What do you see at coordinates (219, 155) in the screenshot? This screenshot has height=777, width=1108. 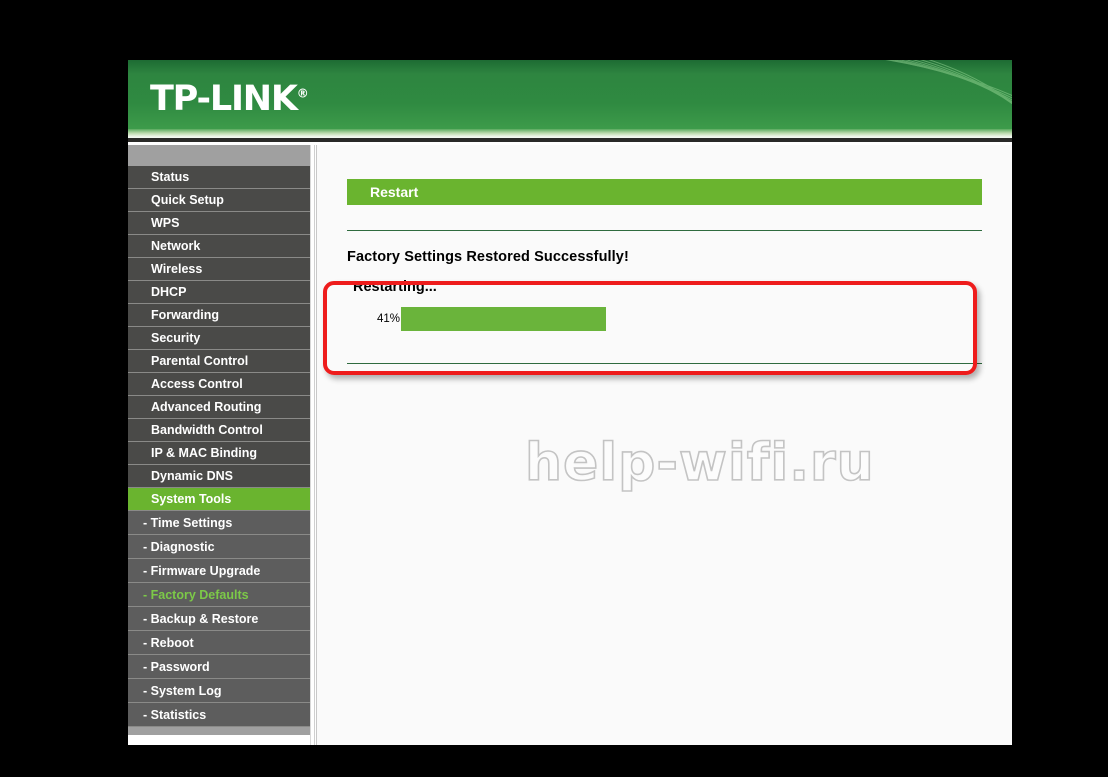 I see `sidebar-top-spacer` at bounding box center [219, 155].